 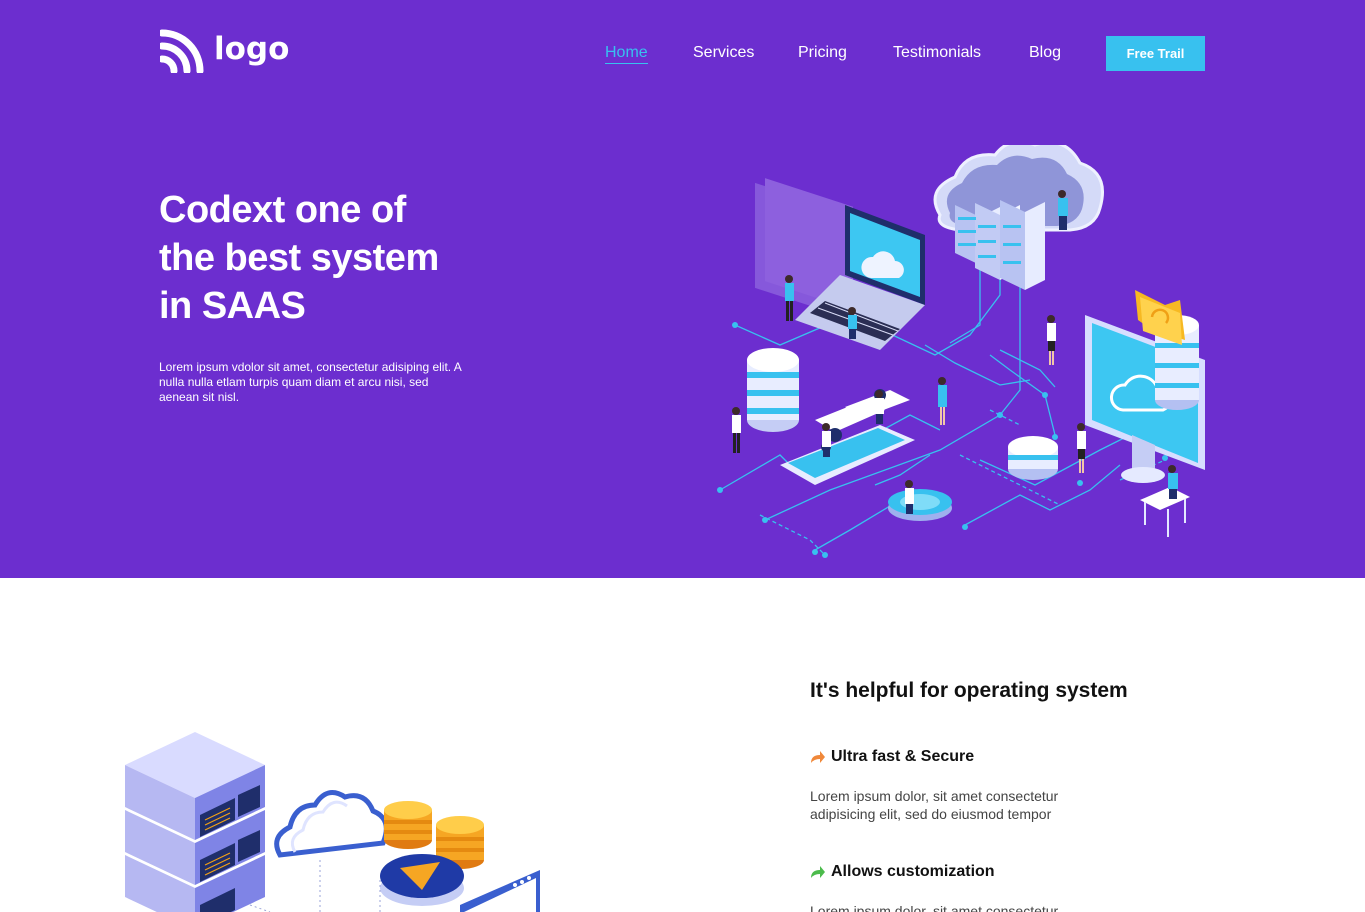 I want to click on hero-title: Codext one of the best system in SAAS, so click(x=329, y=258).